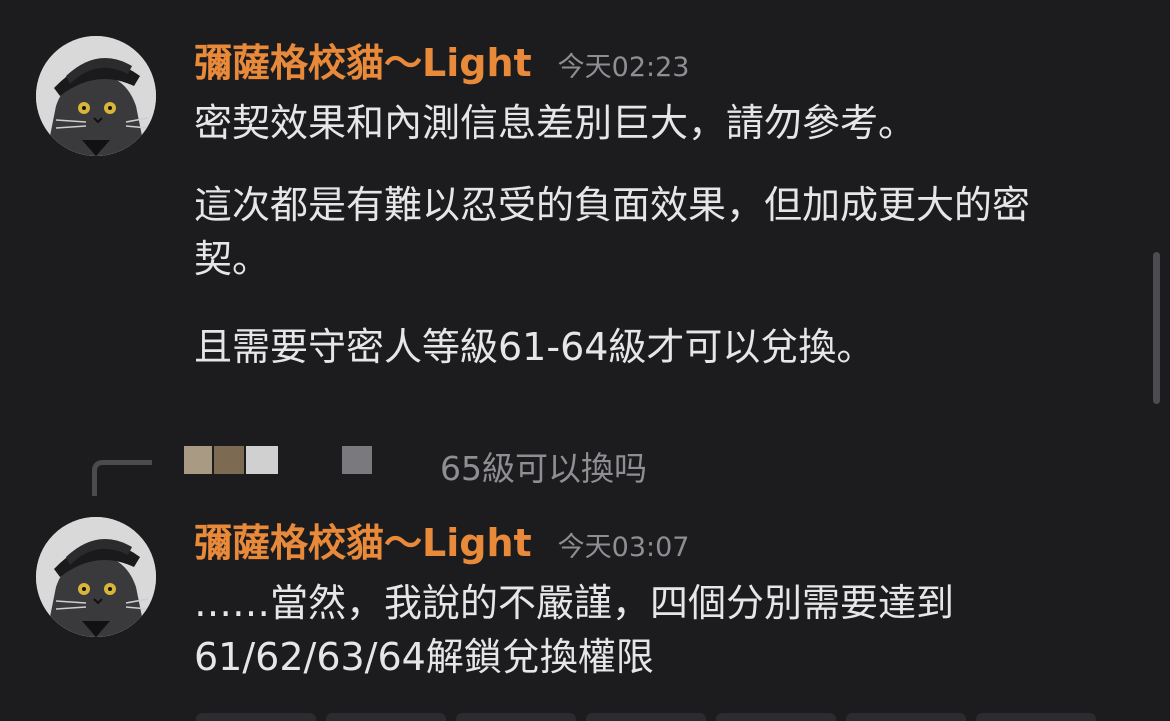 The height and width of the screenshot is (721, 1170). I want to click on message-text: 且需要守密人等級61-64級才可以兌換。, so click(534, 347).